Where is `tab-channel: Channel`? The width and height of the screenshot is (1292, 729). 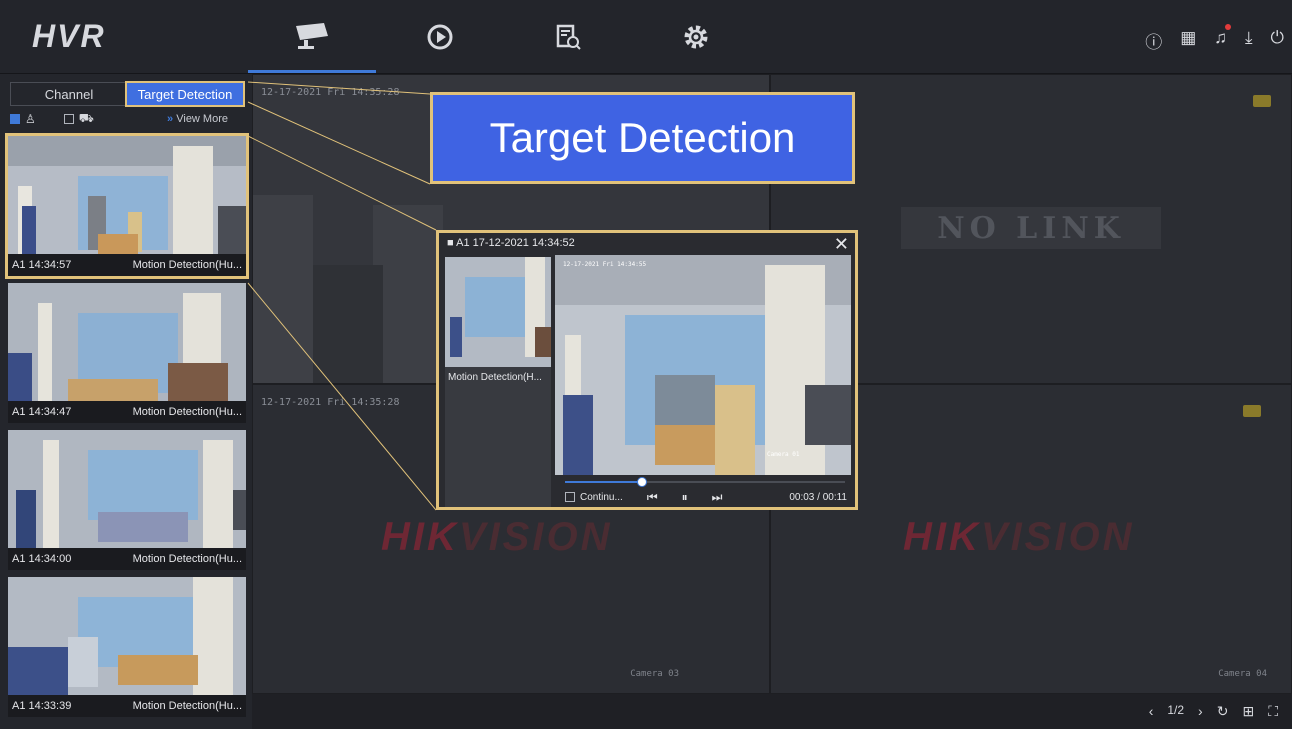 tab-channel: Channel is located at coordinates (69, 94).